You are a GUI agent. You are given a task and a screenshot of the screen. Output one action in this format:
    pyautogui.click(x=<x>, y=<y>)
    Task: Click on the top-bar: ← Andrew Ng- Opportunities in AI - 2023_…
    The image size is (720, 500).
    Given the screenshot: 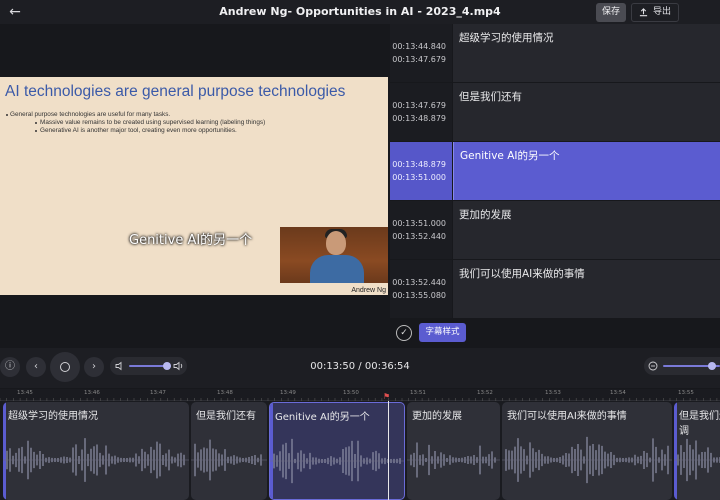 What is the action you would take?
    pyautogui.click(x=360, y=12)
    